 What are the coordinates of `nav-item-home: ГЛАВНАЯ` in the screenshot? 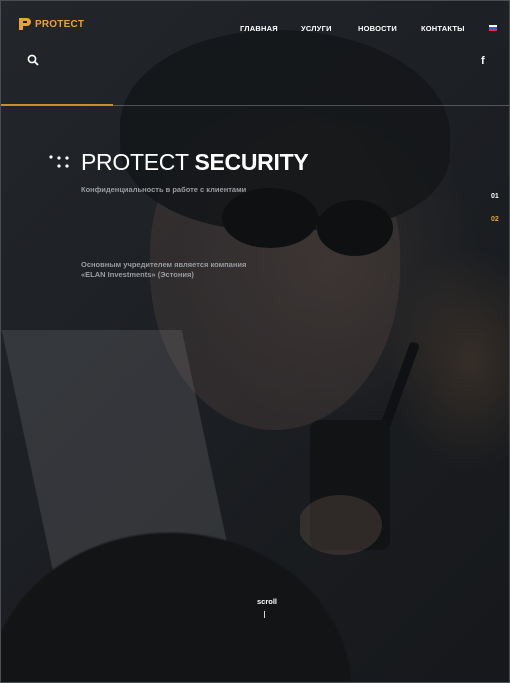 It's located at (259, 28).